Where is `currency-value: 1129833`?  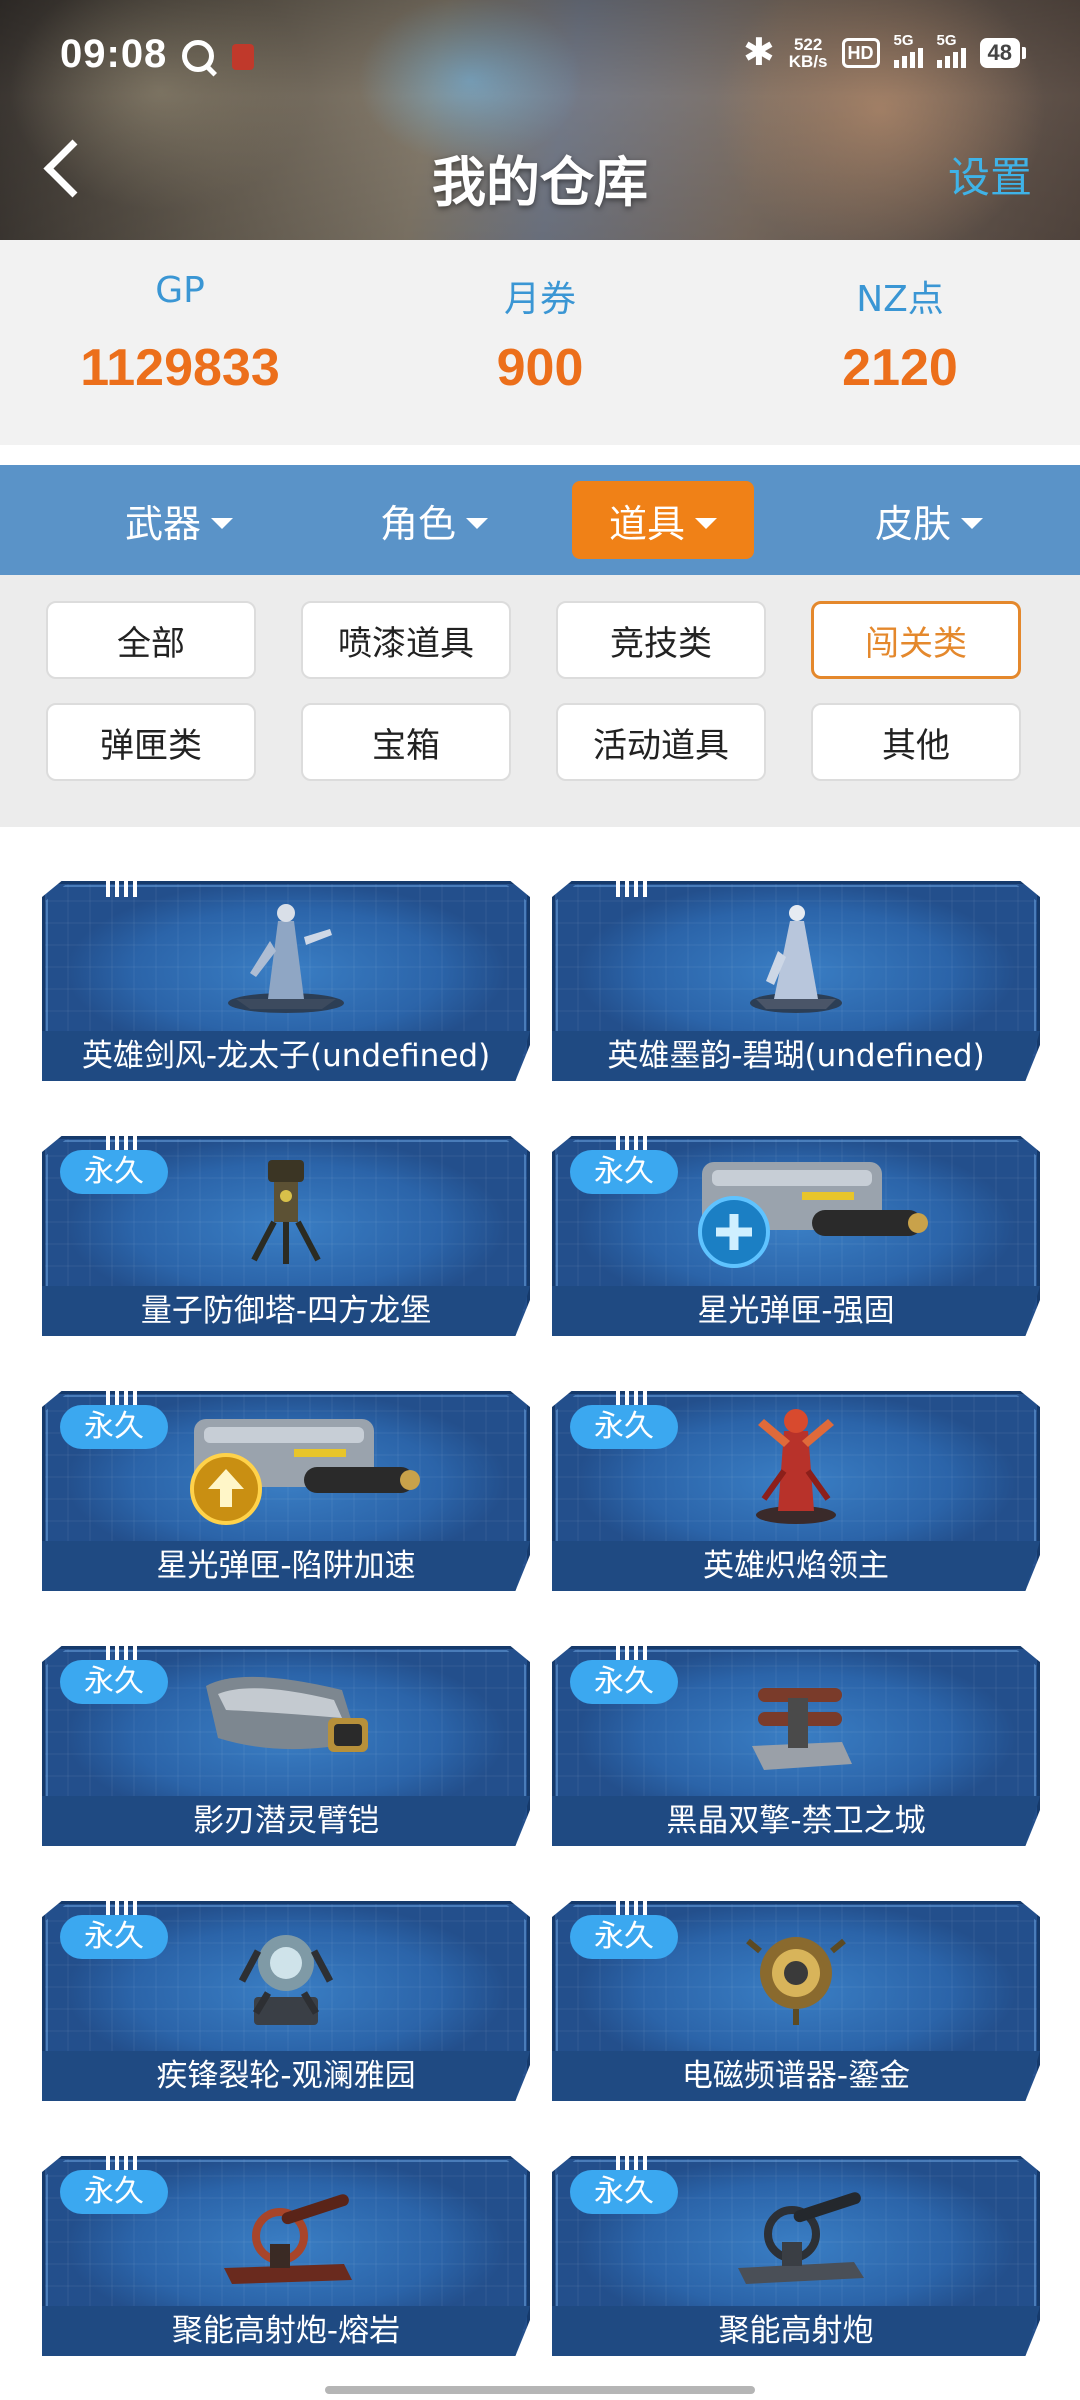 currency-value: 1129833 is located at coordinates (180, 368).